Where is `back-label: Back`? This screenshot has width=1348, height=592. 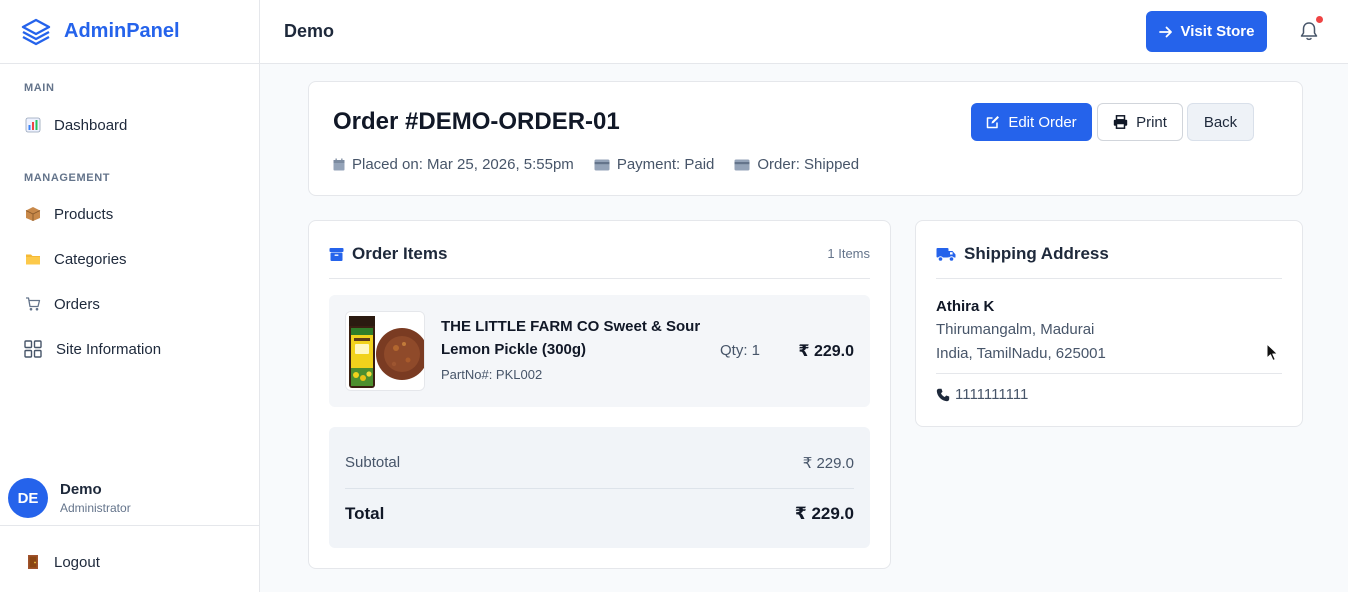
back-label: Back is located at coordinates (1220, 122).